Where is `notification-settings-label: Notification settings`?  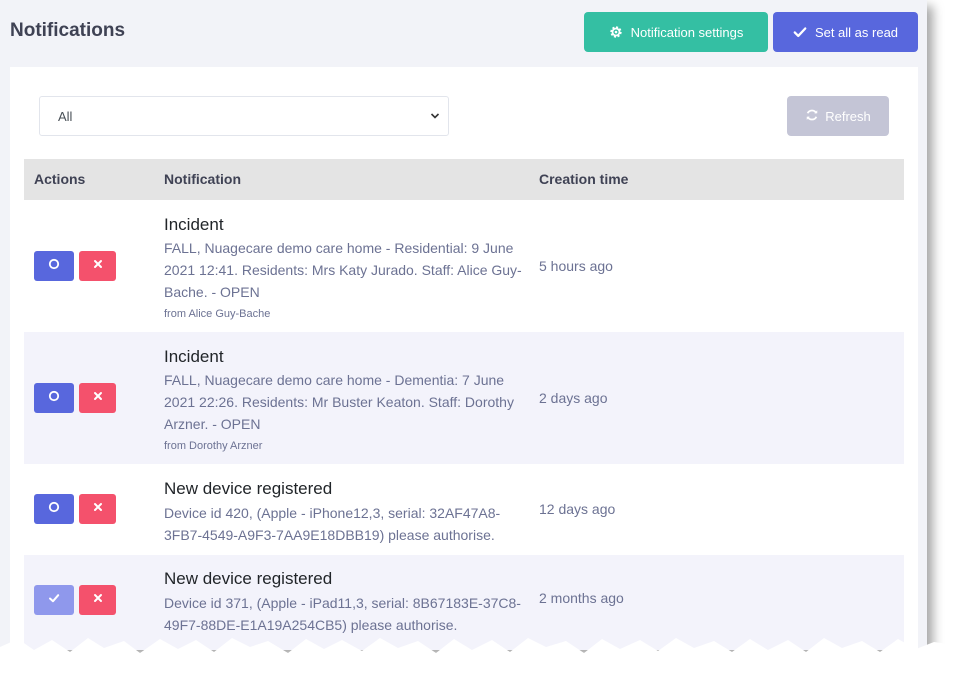 notification-settings-label: Notification settings is located at coordinates (687, 32).